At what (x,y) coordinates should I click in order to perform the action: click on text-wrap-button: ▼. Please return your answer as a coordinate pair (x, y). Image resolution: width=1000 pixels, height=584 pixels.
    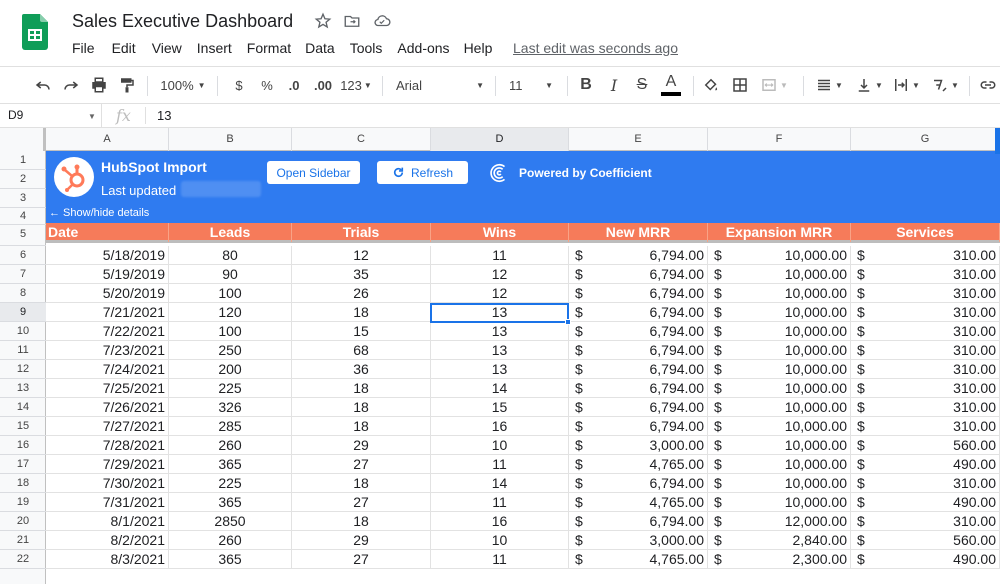
    Looking at the image, I should click on (906, 85).